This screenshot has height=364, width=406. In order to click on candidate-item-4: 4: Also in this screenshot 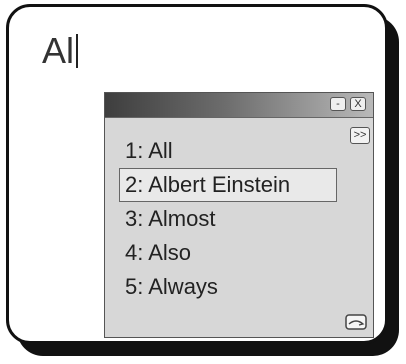, I will do `click(228, 253)`.